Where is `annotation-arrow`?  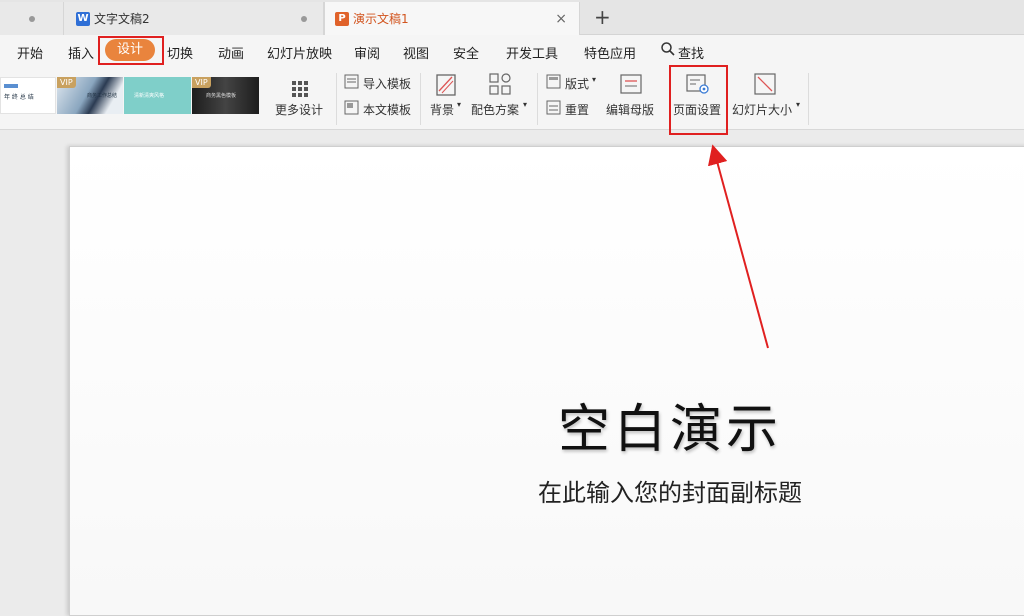 annotation-arrow is located at coordinates (738, 246).